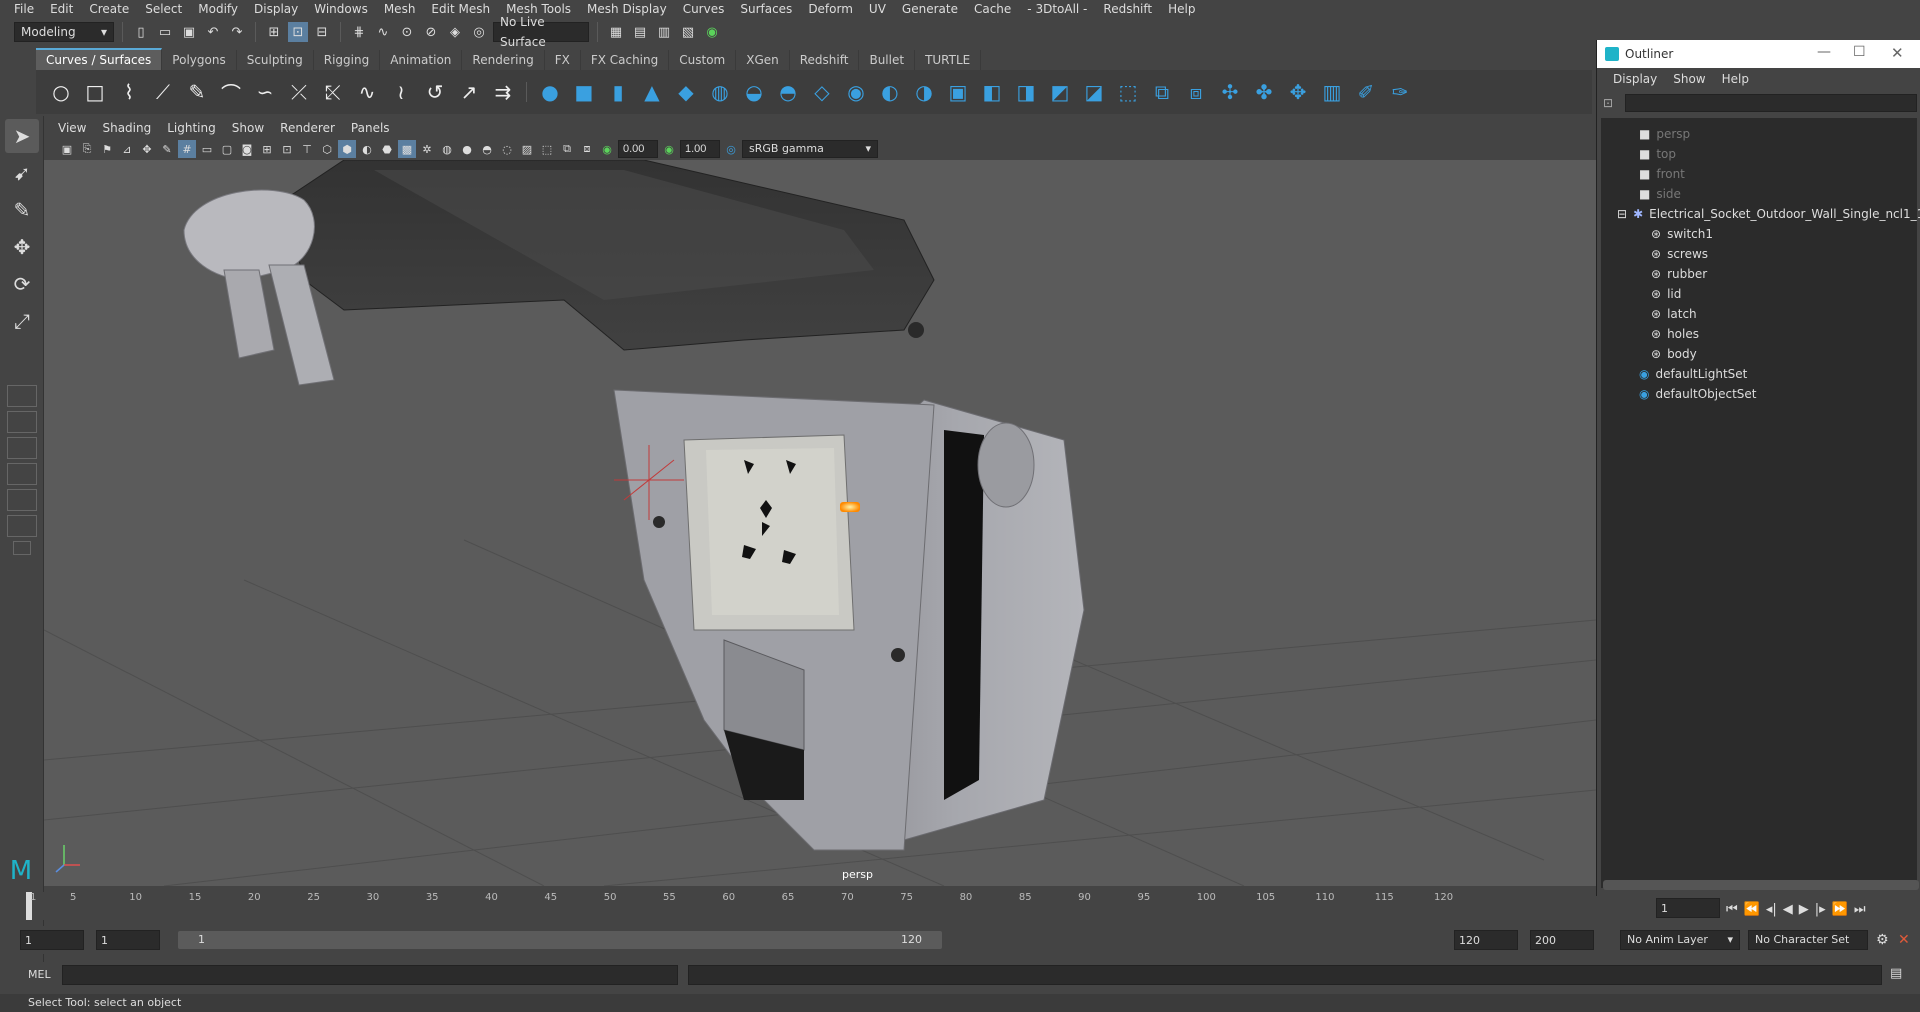 The image size is (1920, 1012). I want to click on wireframe-icon: ⬡, so click(327, 149).